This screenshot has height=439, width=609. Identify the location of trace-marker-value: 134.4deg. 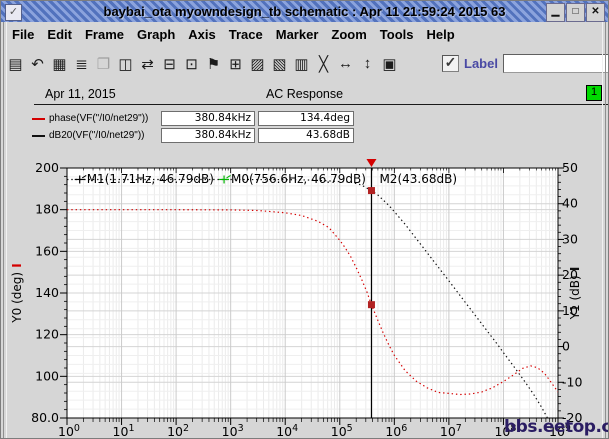
(306, 118).